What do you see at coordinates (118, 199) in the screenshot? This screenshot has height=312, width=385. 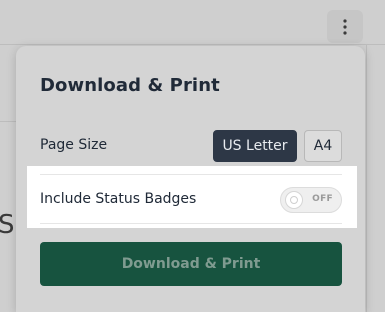 I see `status-badges-label: Include Status Badges` at bounding box center [118, 199].